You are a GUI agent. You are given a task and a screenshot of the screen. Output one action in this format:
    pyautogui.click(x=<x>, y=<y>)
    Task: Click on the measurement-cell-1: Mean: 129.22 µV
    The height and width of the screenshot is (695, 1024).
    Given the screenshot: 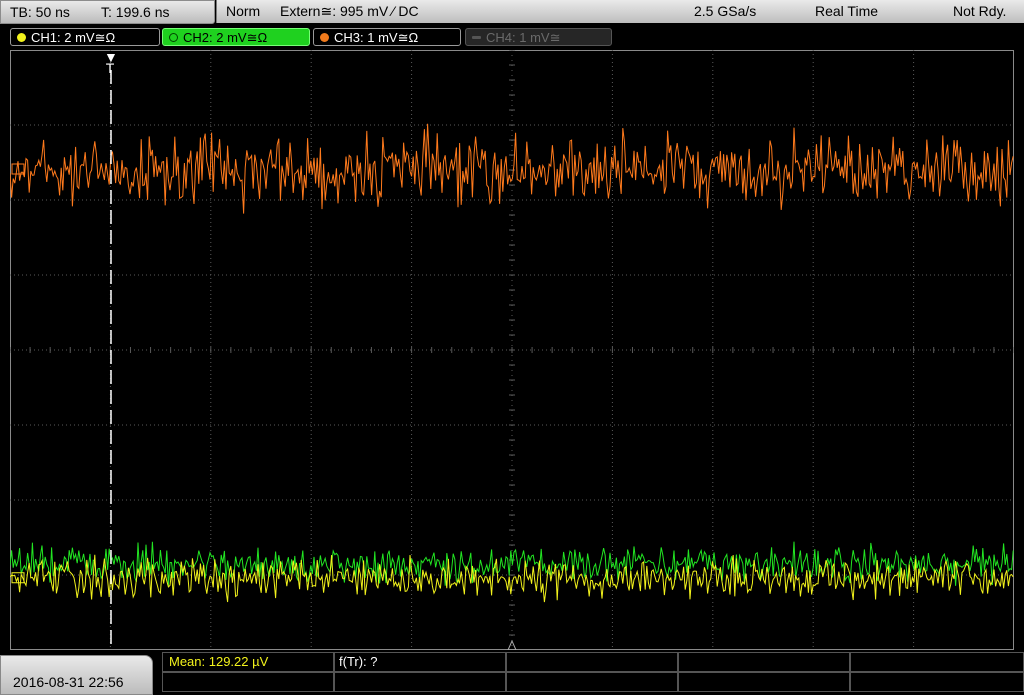 What is the action you would take?
    pyautogui.click(x=248, y=662)
    